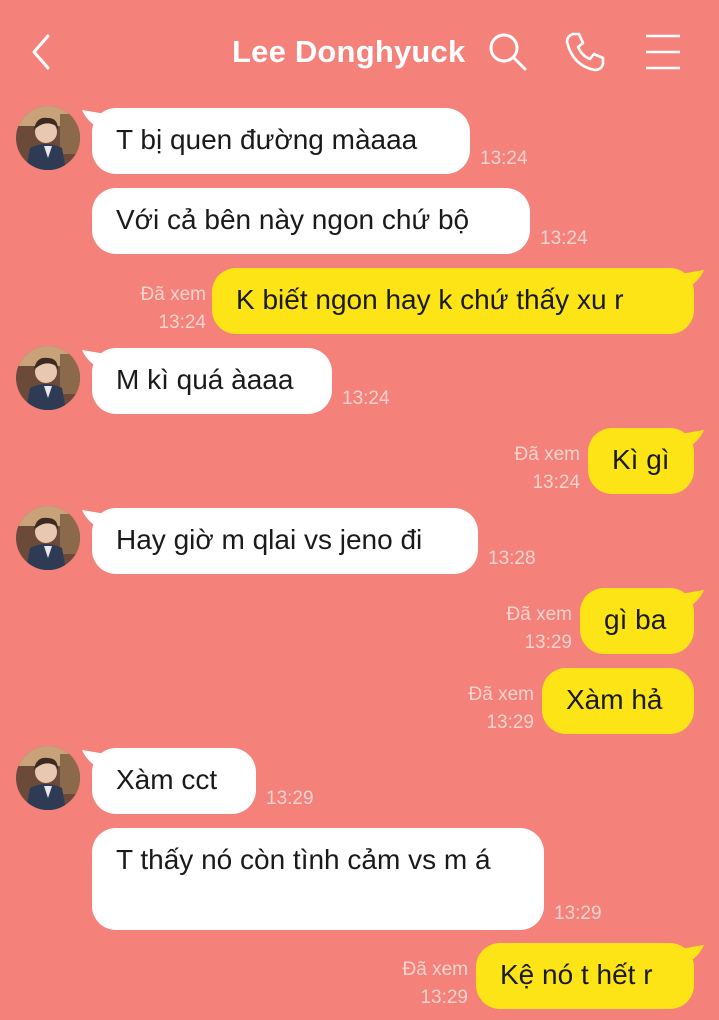 This screenshot has height=1020, width=719. Describe the element at coordinates (618, 701) in the screenshot. I see `message-bubble: Xàm hả` at that location.